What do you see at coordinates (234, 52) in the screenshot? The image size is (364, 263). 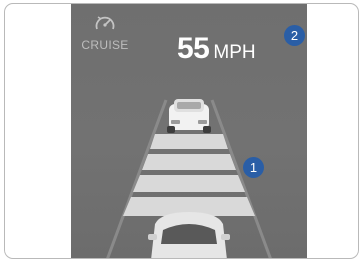 I see `speed-unit: MPH` at bounding box center [234, 52].